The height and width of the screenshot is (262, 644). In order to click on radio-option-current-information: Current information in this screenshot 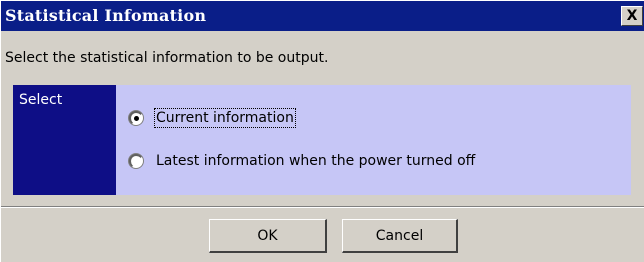, I will do `click(212, 118)`.